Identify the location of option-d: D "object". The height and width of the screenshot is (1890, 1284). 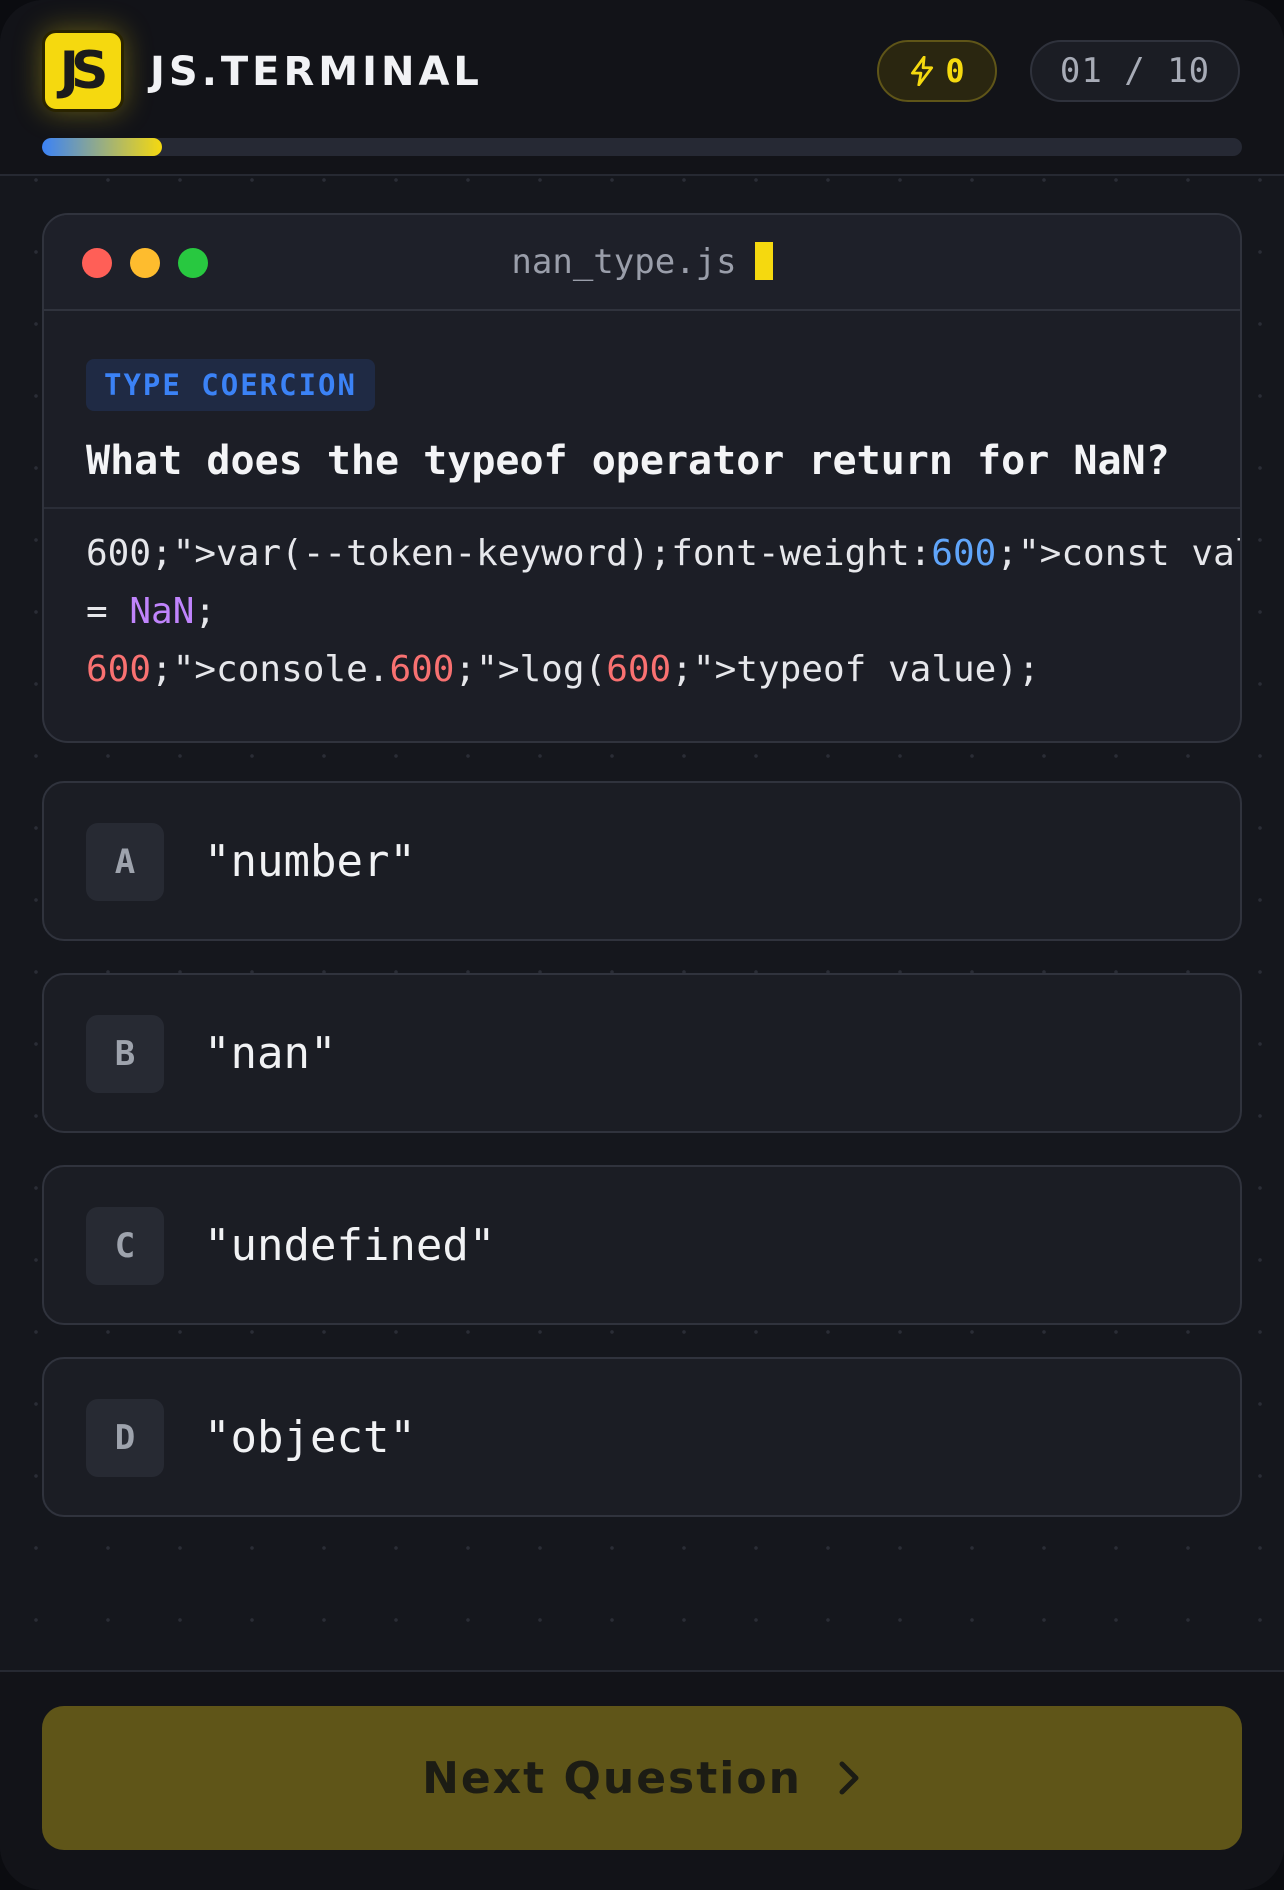
(642, 1437).